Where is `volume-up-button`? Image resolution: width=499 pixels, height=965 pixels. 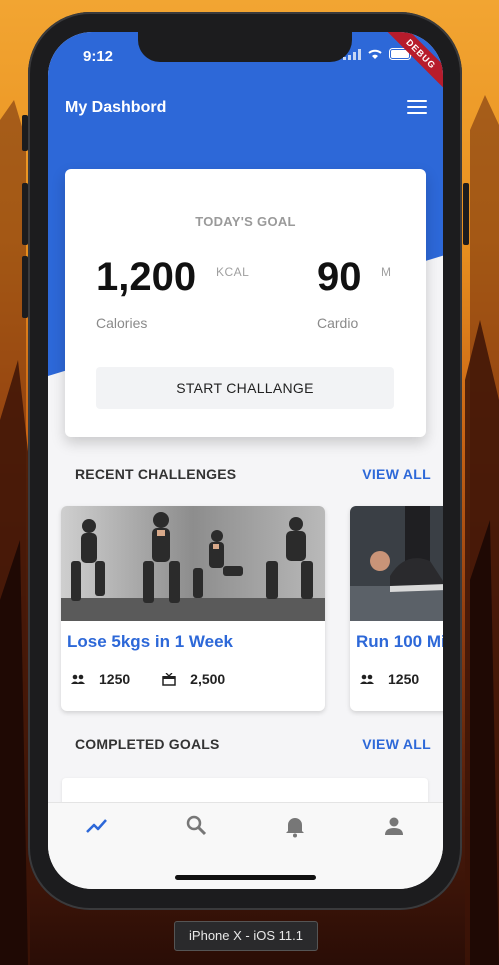
volume-up-button is located at coordinates (25, 214).